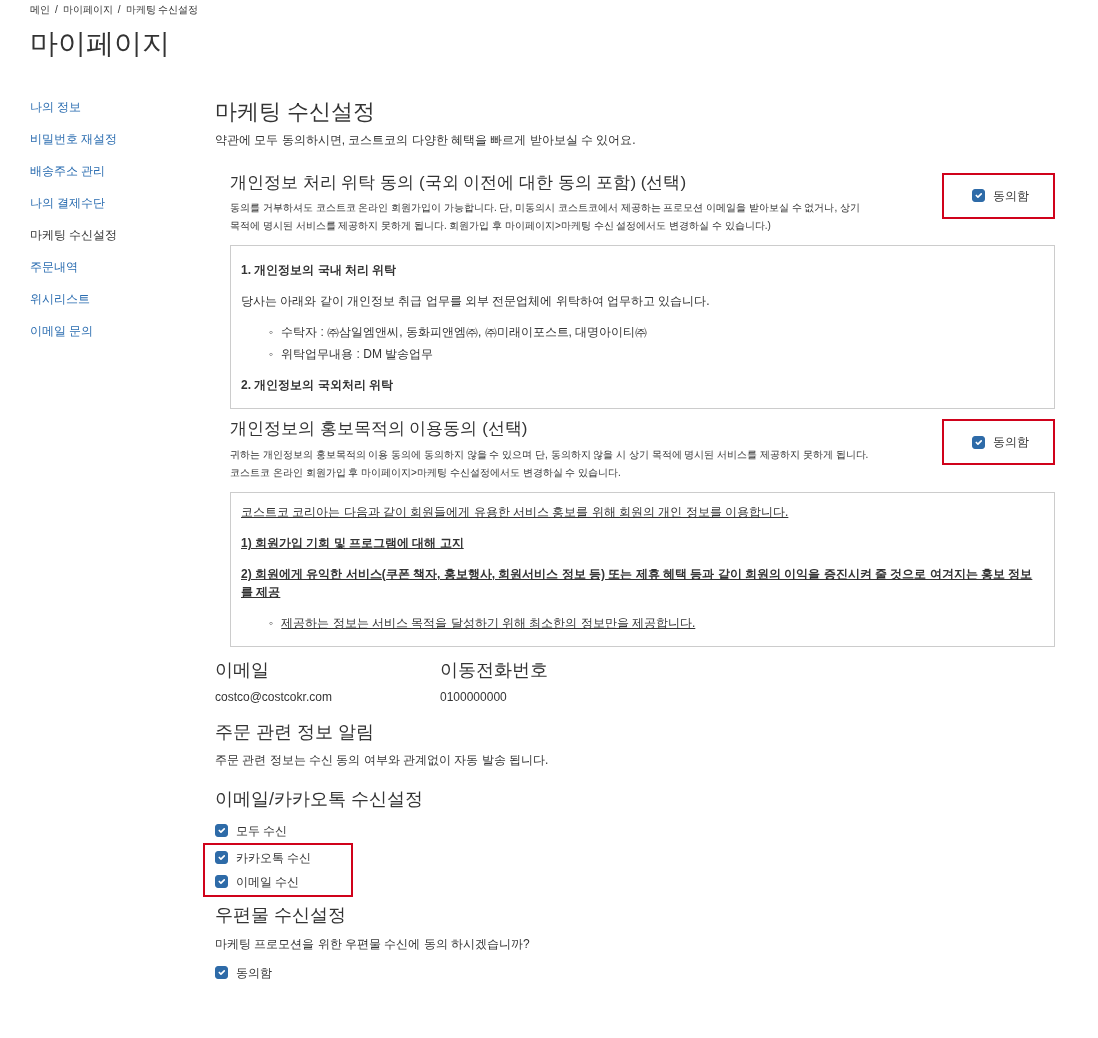  I want to click on section-title: 마케팅 수신설정, so click(296, 111).